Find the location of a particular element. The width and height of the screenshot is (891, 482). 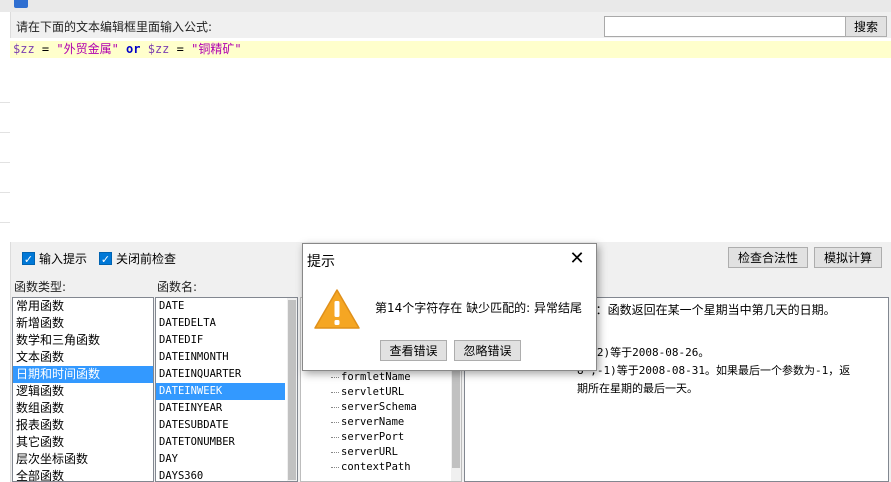

tree-item: serverURL is located at coordinates (389, 452).